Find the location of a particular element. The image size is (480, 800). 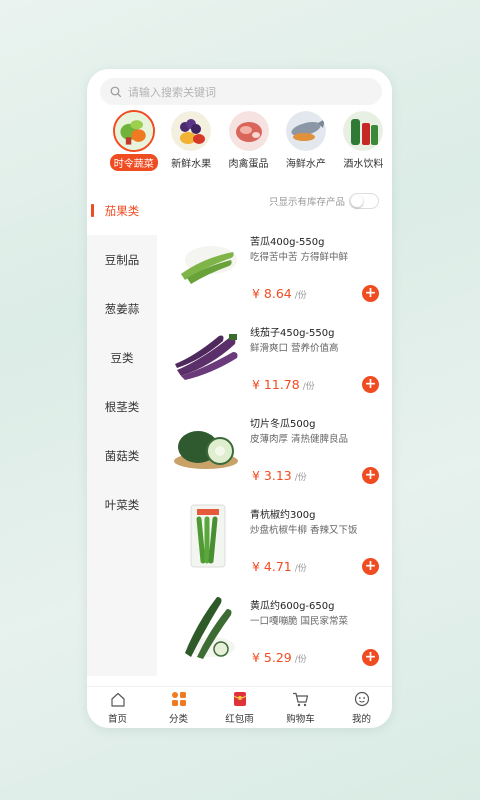

tab-label: 首页 is located at coordinates (117, 719).